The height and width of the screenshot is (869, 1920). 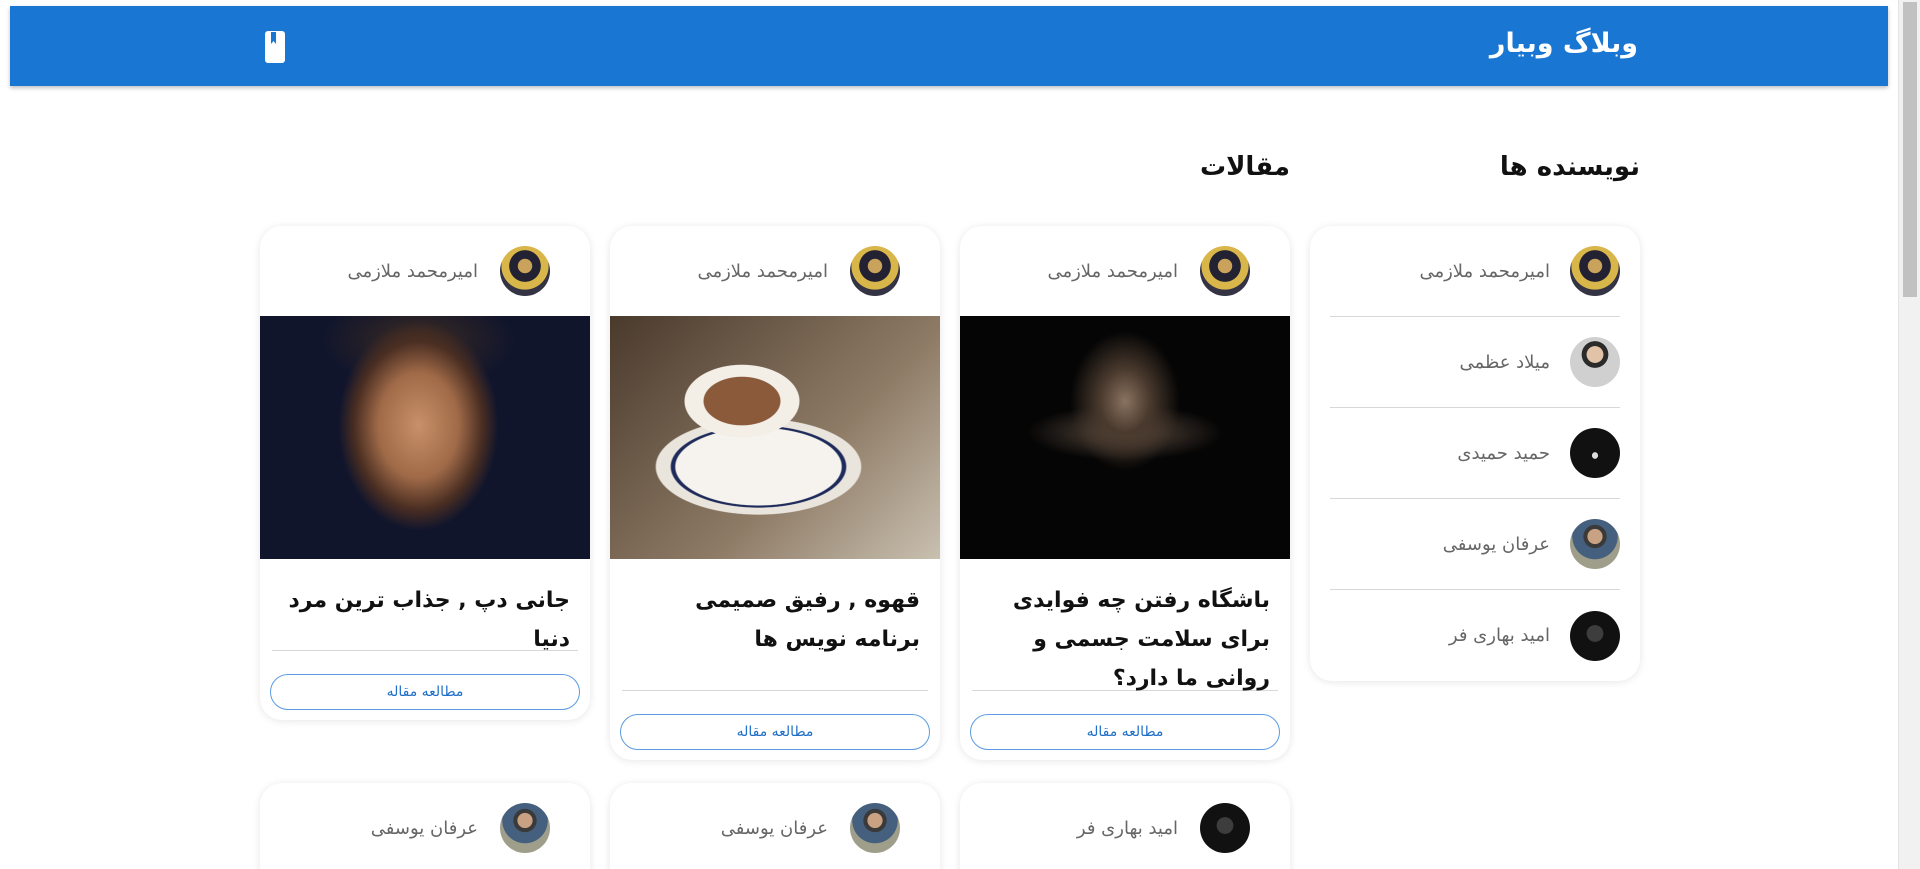 I want to click on article-title: قهوه , رفیق صمیمی برنامه نویس ها, so click(x=775, y=624).